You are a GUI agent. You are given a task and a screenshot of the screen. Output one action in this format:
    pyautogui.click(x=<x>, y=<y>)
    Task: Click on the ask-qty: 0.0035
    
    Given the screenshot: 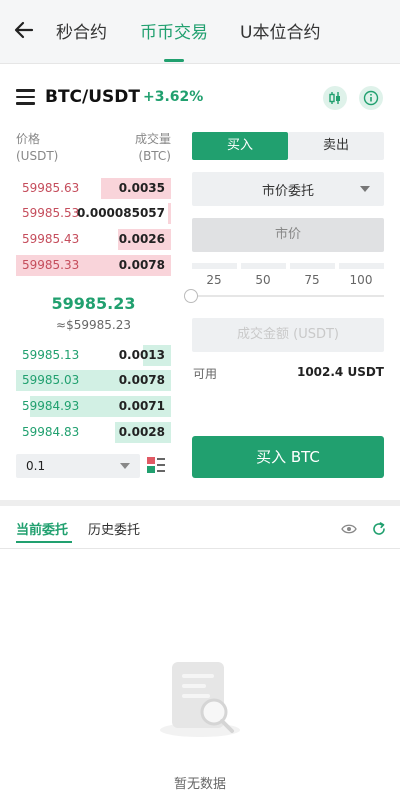 What is the action you would take?
    pyautogui.click(x=141, y=188)
    